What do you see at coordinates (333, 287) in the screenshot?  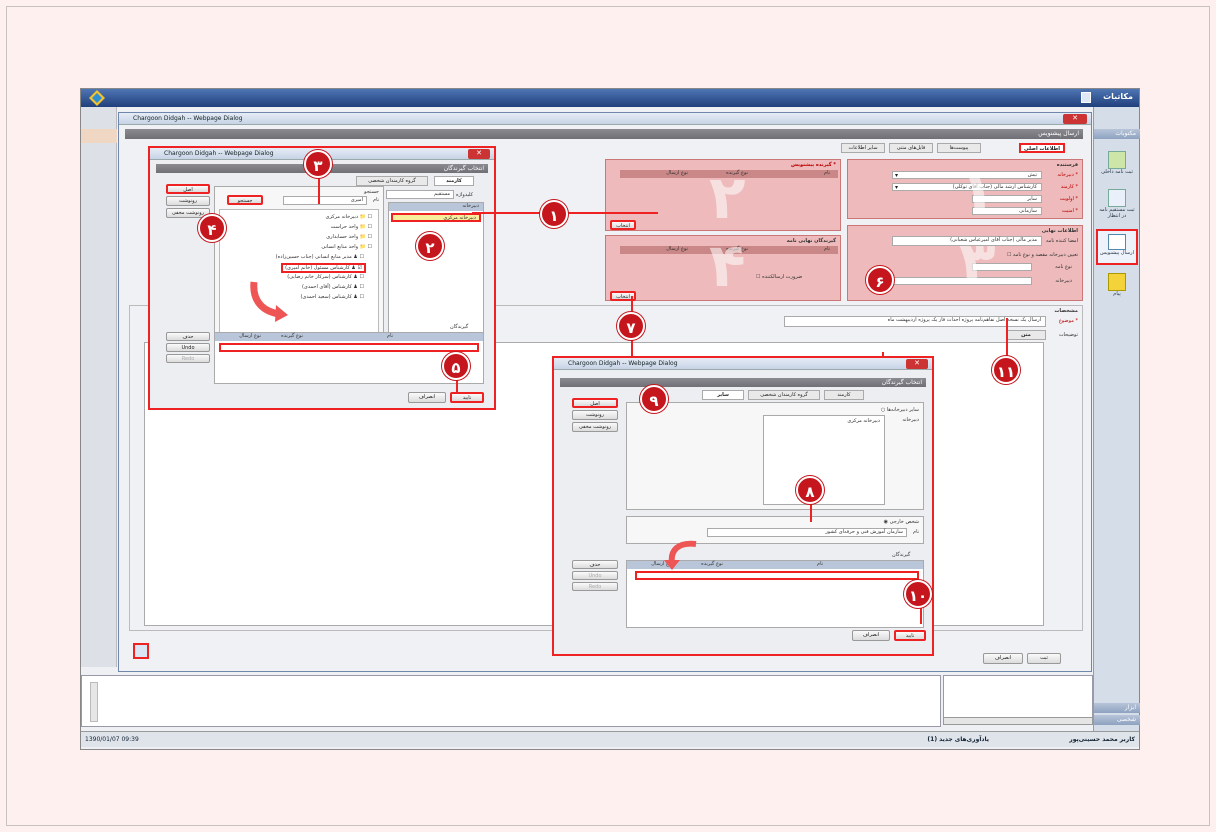 I see `tree-item: ☐ ♟ کارشناس (آقای احمدی)` at bounding box center [333, 287].